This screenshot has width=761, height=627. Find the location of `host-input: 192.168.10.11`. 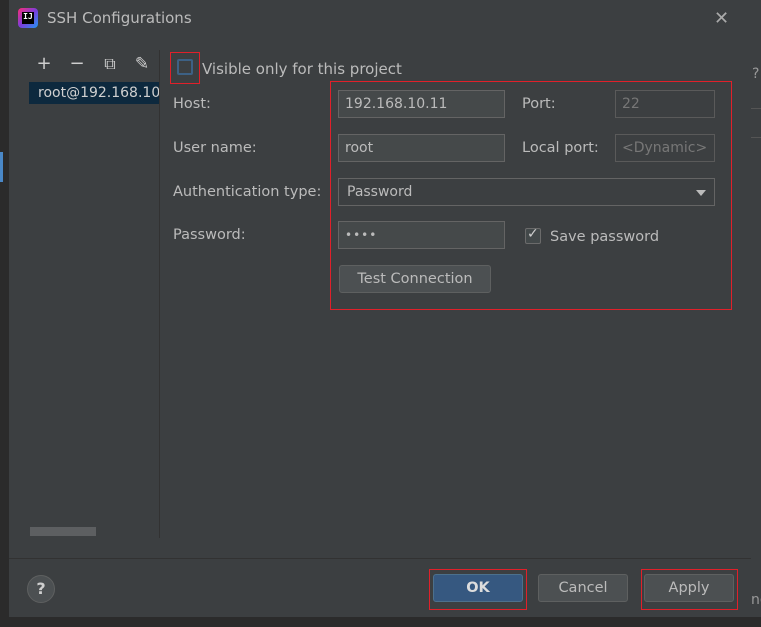

host-input: 192.168.10.11 is located at coordinates (421, 104).